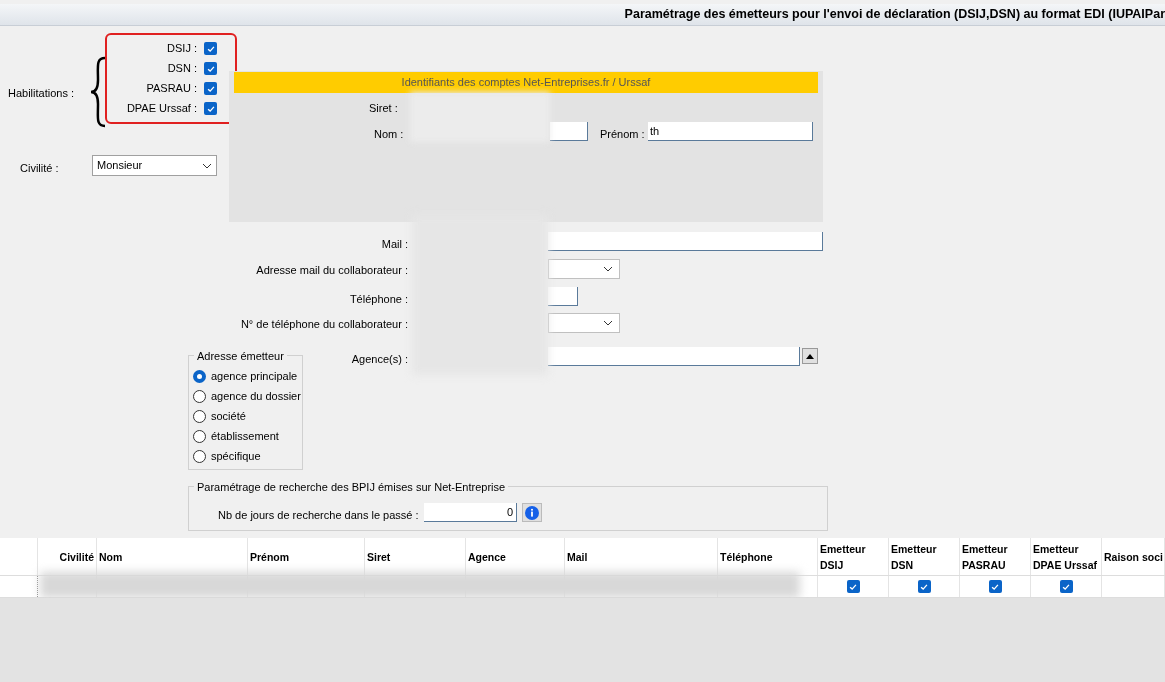 The image size is (1165, 682). I want to click on field-label: Téléphone :, so click(378, 299).